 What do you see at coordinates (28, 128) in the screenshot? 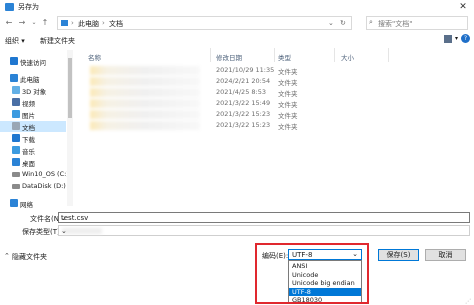
I see `sidebar-item-label: 文档` at bounding box center [28, 128].